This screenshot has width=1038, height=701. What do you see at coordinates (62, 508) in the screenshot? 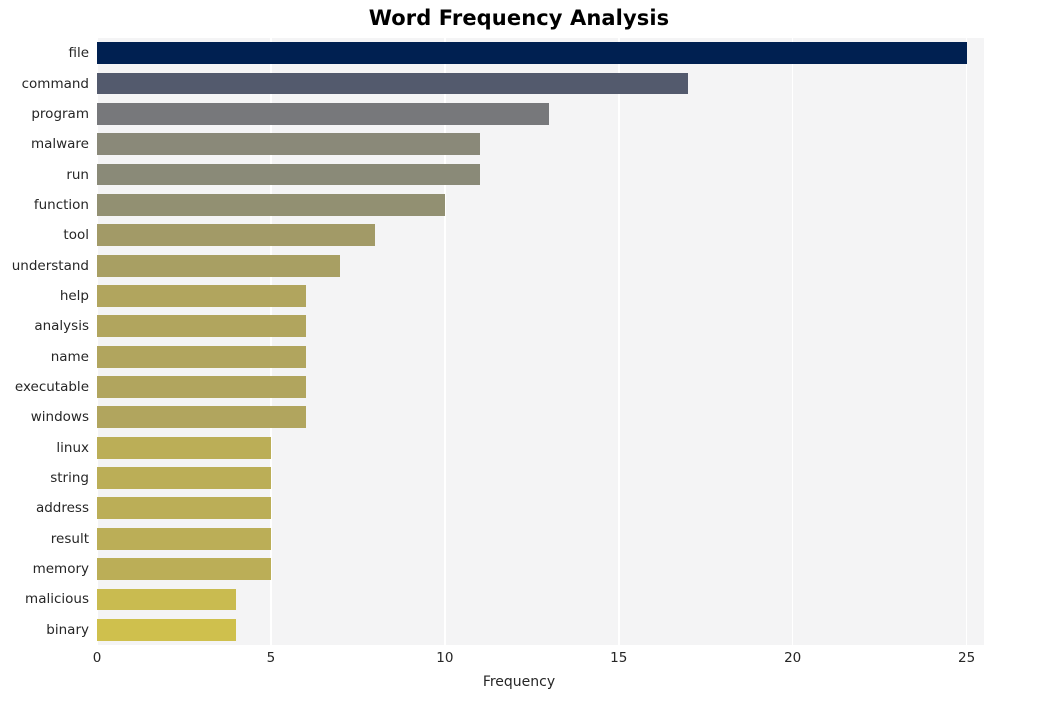
I see `y-tick-label-address: address` at bounding box center [62, 508].